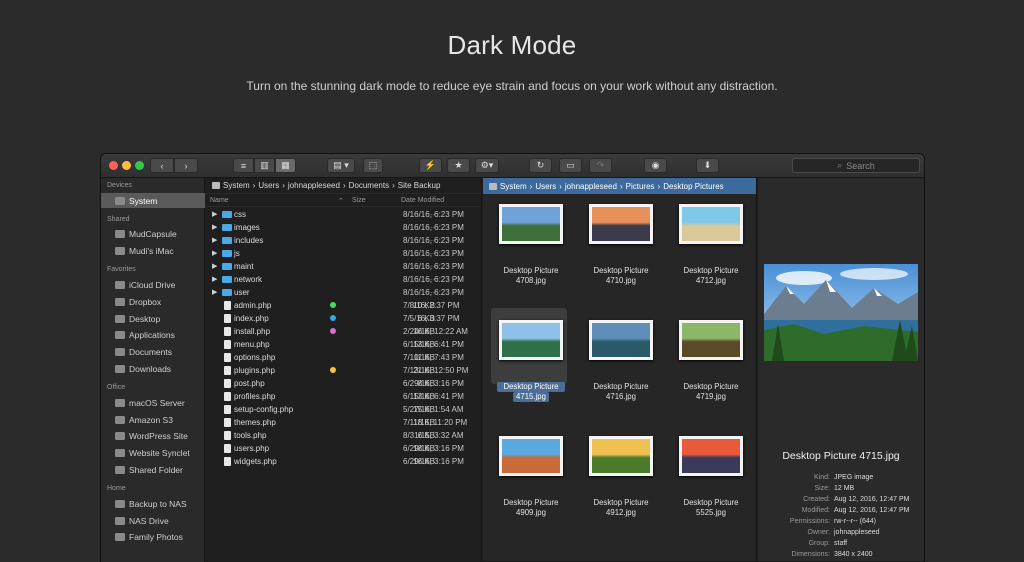 The image size is (1024, 562). I want to click on sidebar-item-macos-server: macOS Server, so click(153, 402).